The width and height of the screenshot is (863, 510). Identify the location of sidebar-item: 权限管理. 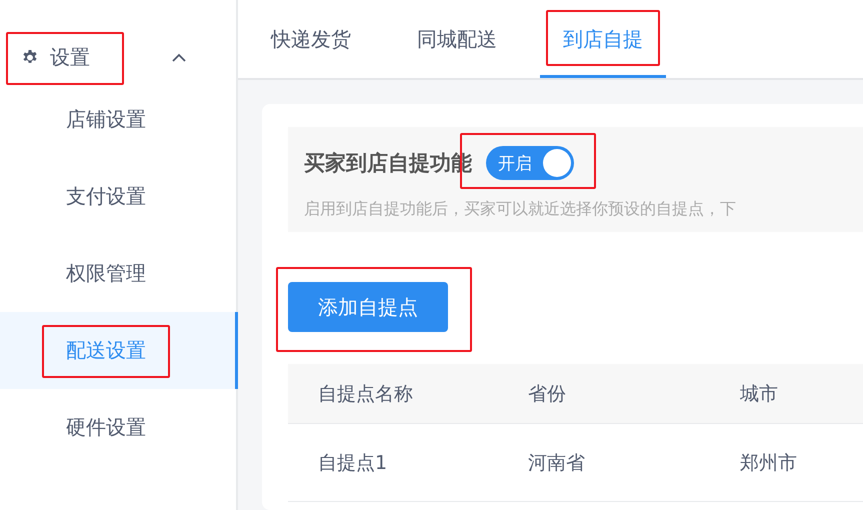
(119, 273).